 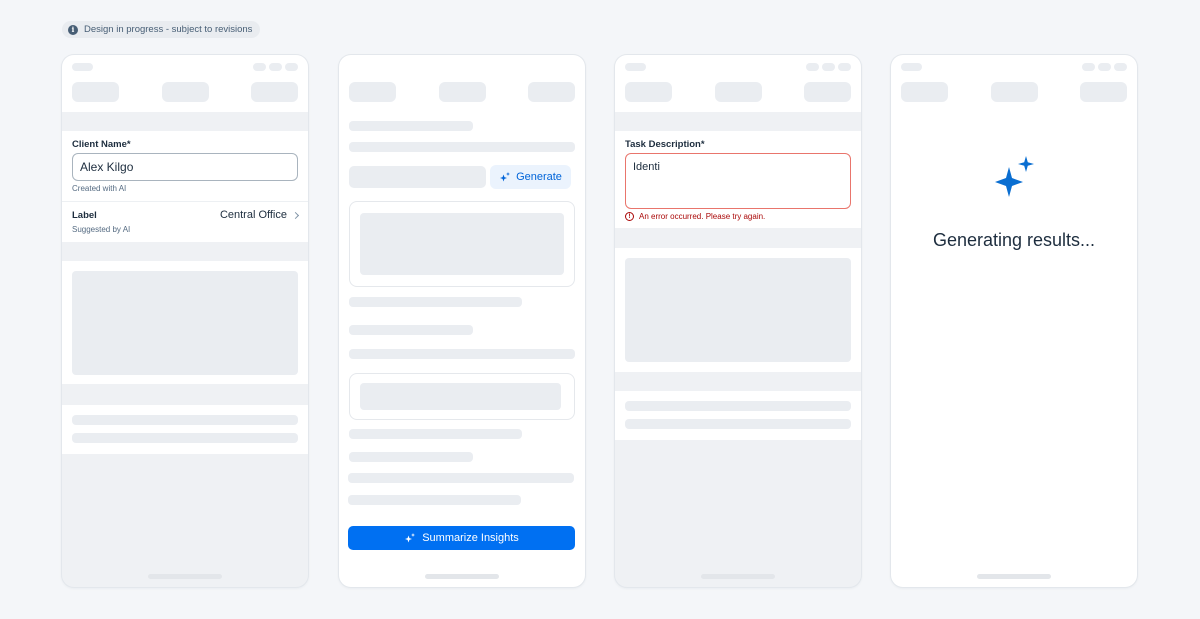 I want to click on generate-label: Generate, so click(x=539, y=177).